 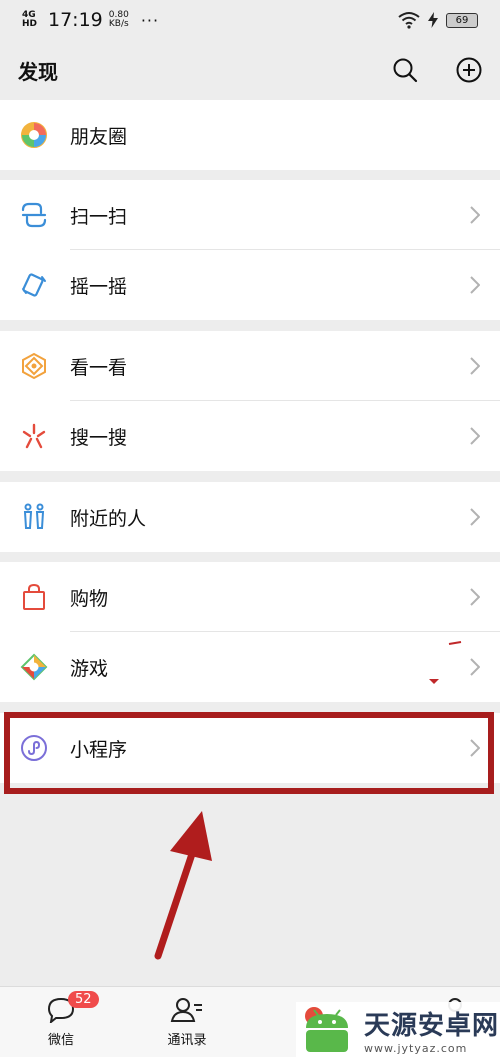 What do you see at coordinates (187, 1040) in the screenshot?
I see `tab-label-contacts: 通讯录` at bounding box center [187, 1040].